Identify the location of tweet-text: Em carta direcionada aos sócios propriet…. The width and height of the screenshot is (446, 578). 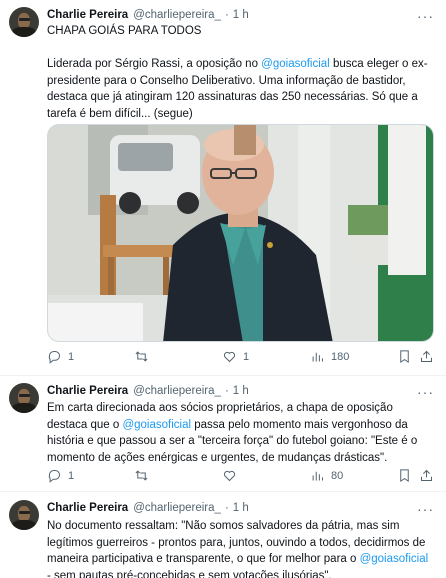
(241, 433).